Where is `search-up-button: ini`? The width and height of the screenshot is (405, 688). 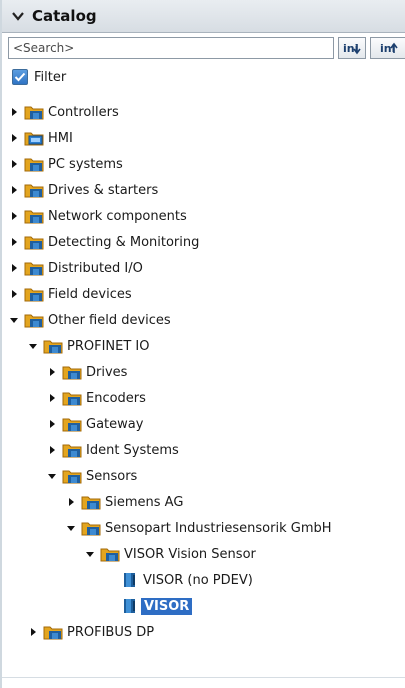 search-up-button: ini is located at coordinates (387, 48).